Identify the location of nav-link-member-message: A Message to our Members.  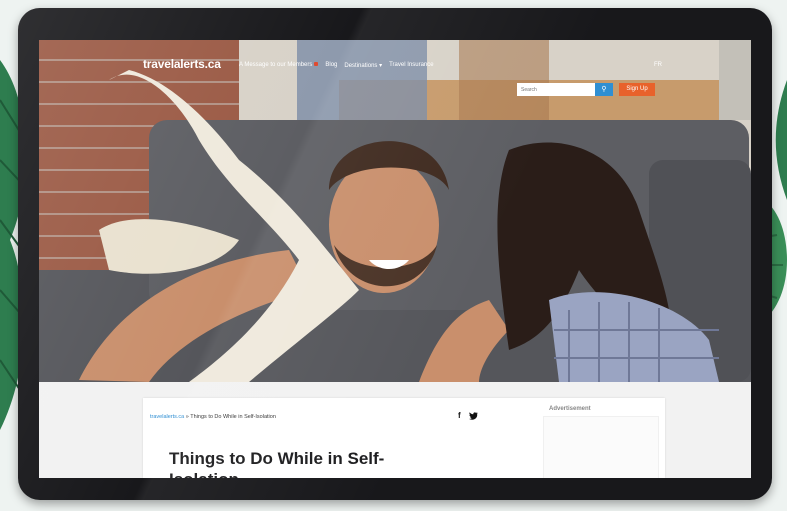
(279, 65).